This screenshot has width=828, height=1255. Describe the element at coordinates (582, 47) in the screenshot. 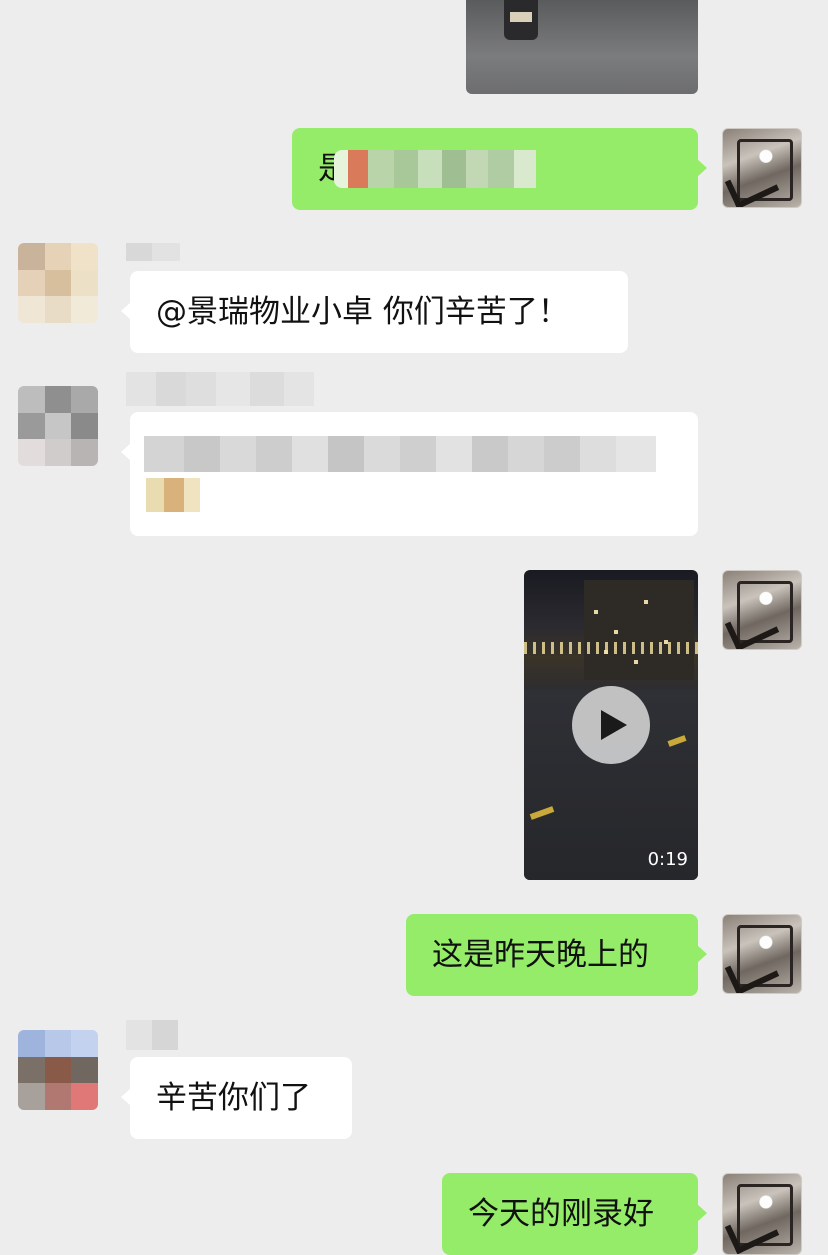

I see `image-message` at that location.